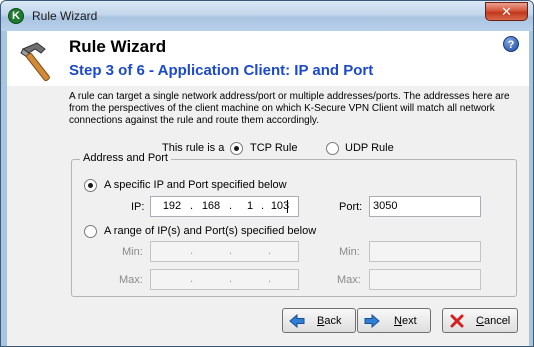  Describe the element at coordinates (65, 16) in the screenshot. I see `window-title: Rule Wizard` at that location.